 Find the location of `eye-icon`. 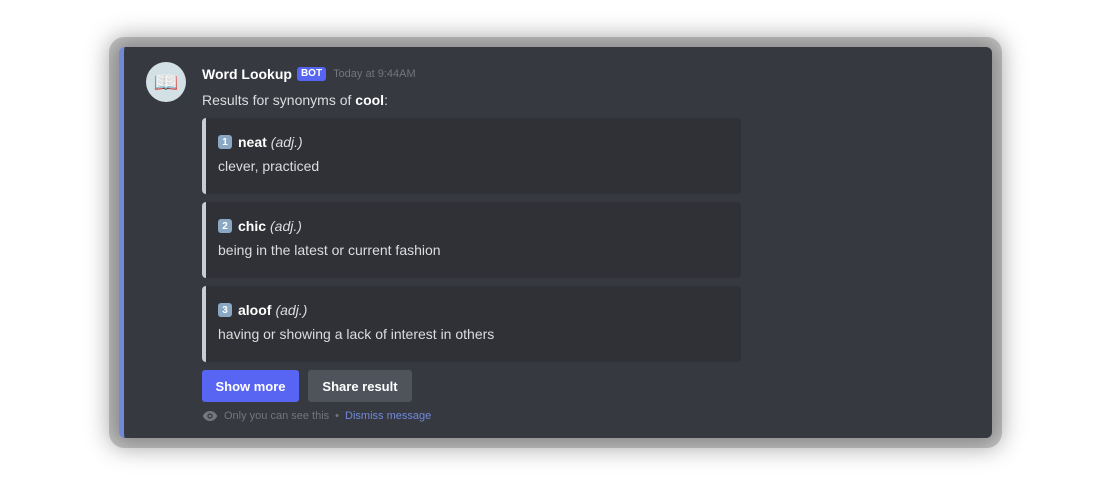

eye-icon is located at coordinates (210, 416).